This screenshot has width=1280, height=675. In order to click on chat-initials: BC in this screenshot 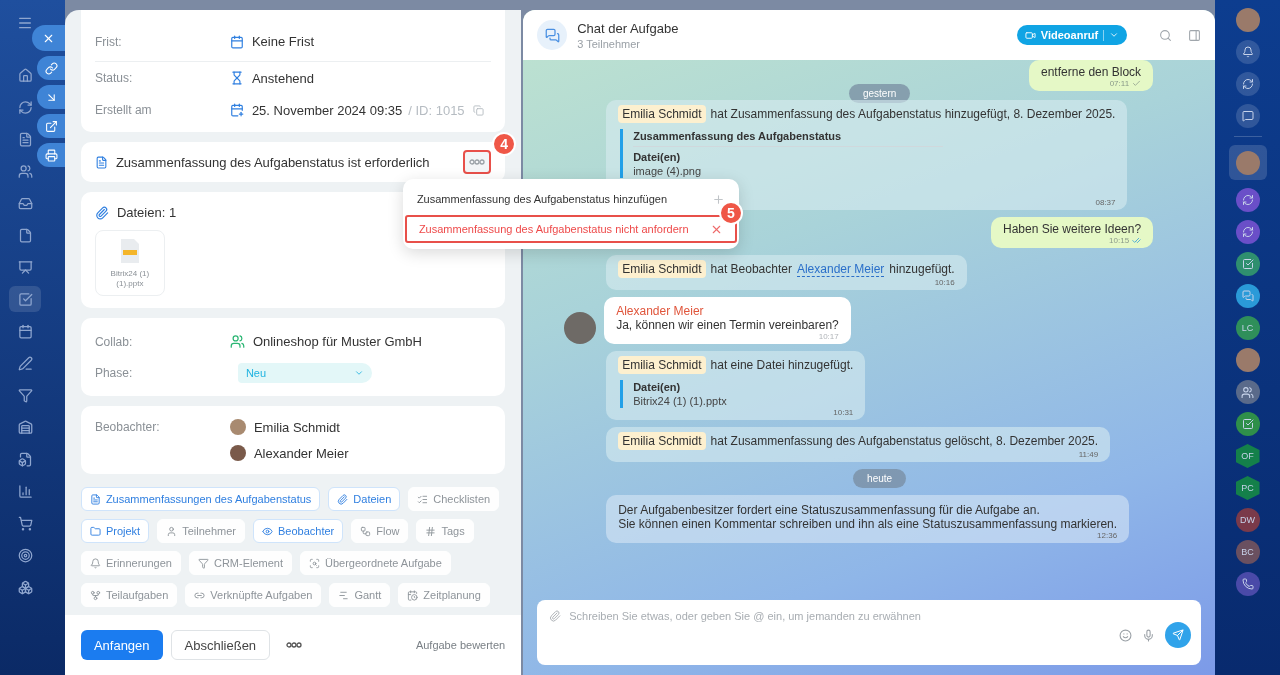, I will do `click(1247, 552)`.